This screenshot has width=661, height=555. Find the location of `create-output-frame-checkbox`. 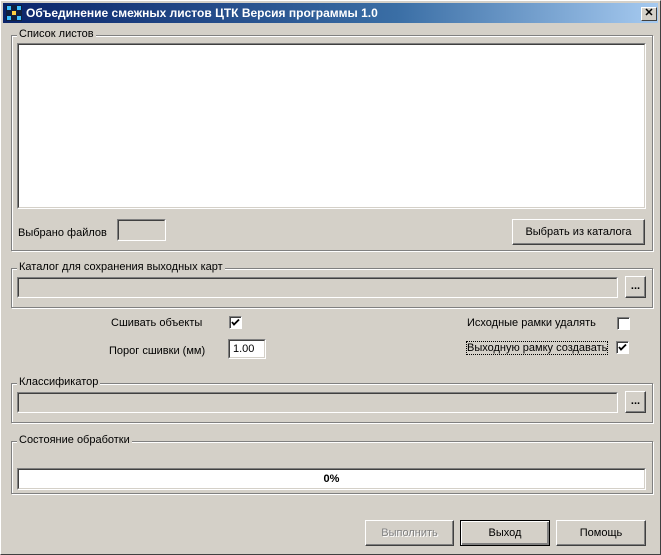

create-output-frame-checkbox is located at coordinates (622, 347).